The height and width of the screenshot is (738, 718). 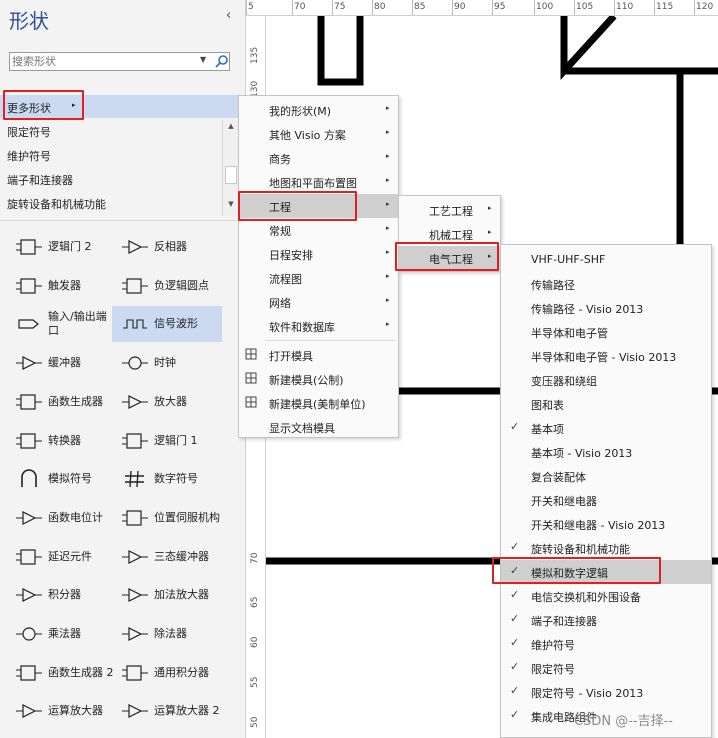 I want to click on pane-title: 形状, so click(x=29, y=21).